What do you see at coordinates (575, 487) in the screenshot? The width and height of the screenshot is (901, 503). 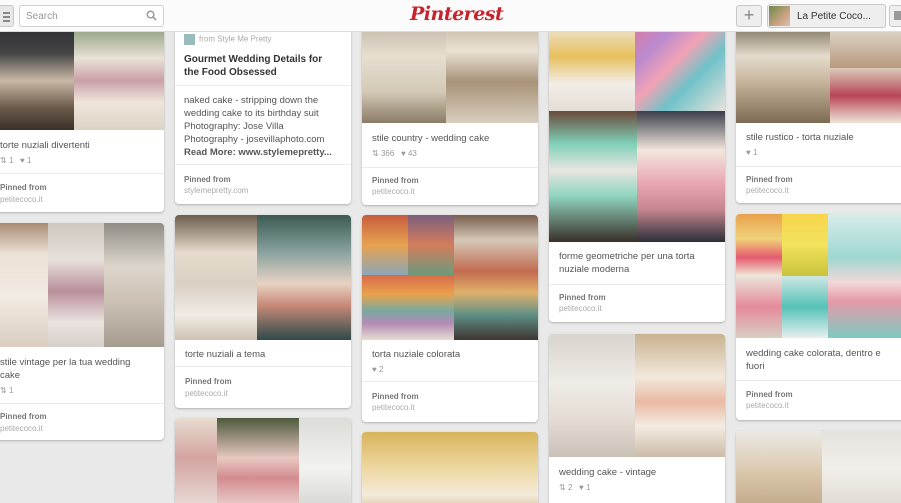 I see `pin-stats: ⇅ 2 ♥ 1` at bounding box center [575, 487].